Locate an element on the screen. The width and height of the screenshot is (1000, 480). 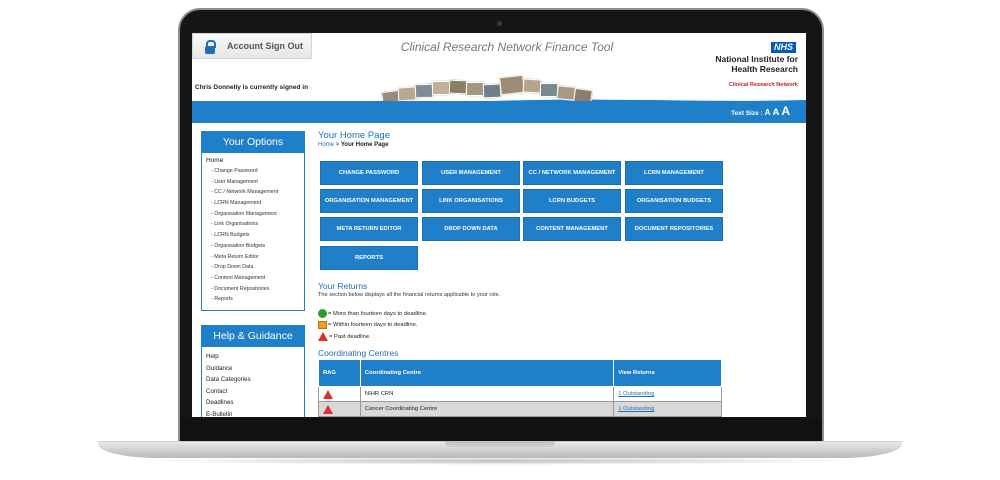
help-link: Help is located at coordinates (253, 357).